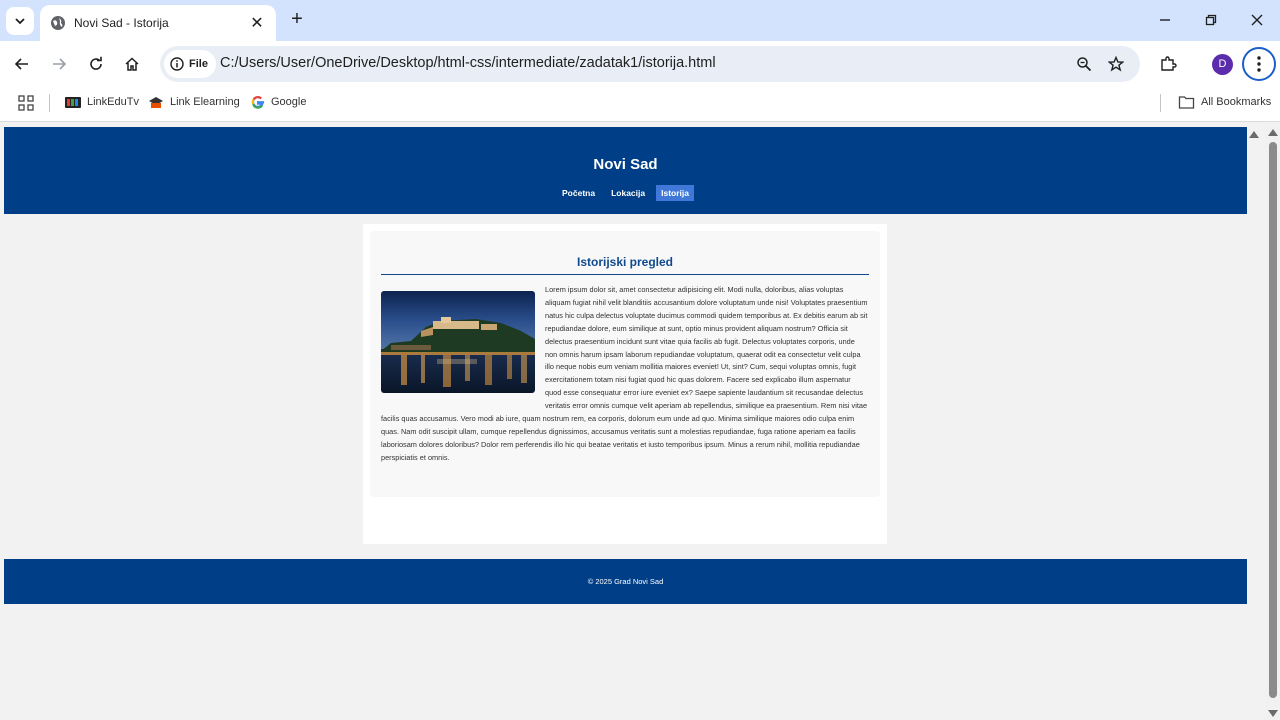 This screenshot has height=720, width=1280. I want to click on chevron-down-icon, so click(20, 21).